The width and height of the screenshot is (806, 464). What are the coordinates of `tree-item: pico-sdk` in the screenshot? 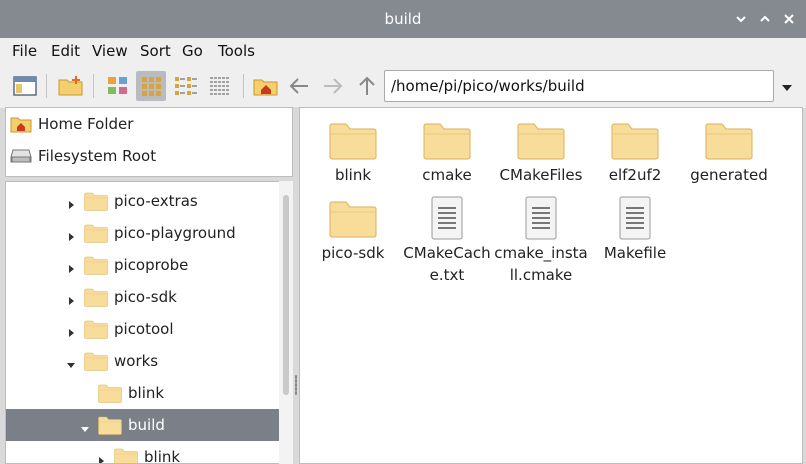 It's located at (143, 297).